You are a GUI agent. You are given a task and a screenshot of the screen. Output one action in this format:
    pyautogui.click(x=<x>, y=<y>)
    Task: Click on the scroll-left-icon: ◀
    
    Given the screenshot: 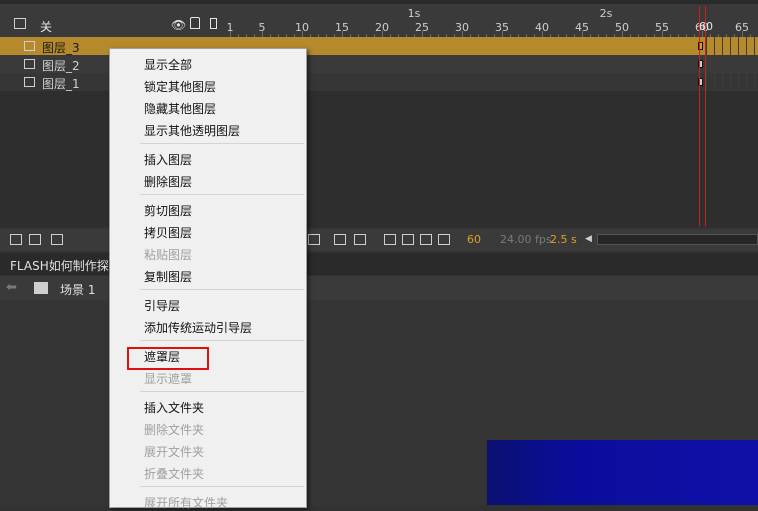 What is the action you would take?
    pyautogui.click(x=588, y=239)
    